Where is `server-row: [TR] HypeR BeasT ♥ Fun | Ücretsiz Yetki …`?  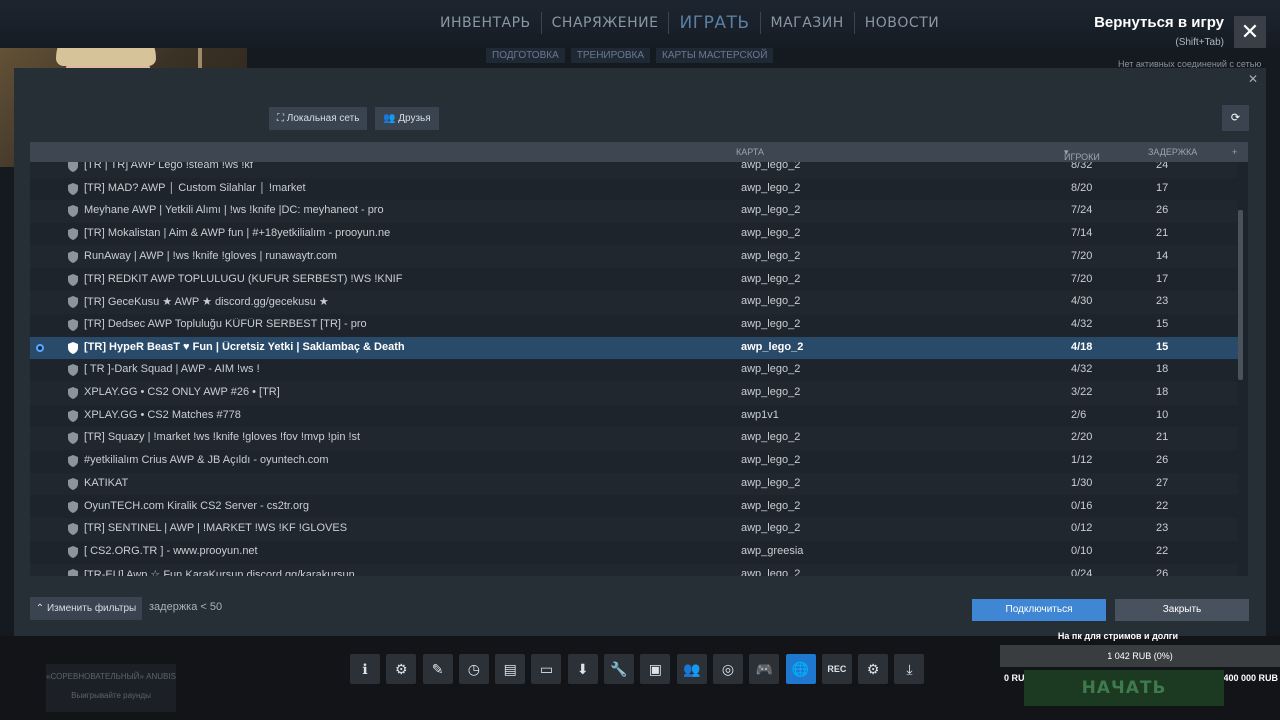
server-row: [TR] HypeR BeasT ♥ Fun | Ücretsiz Yetki … is located at coordinates (634, 348).